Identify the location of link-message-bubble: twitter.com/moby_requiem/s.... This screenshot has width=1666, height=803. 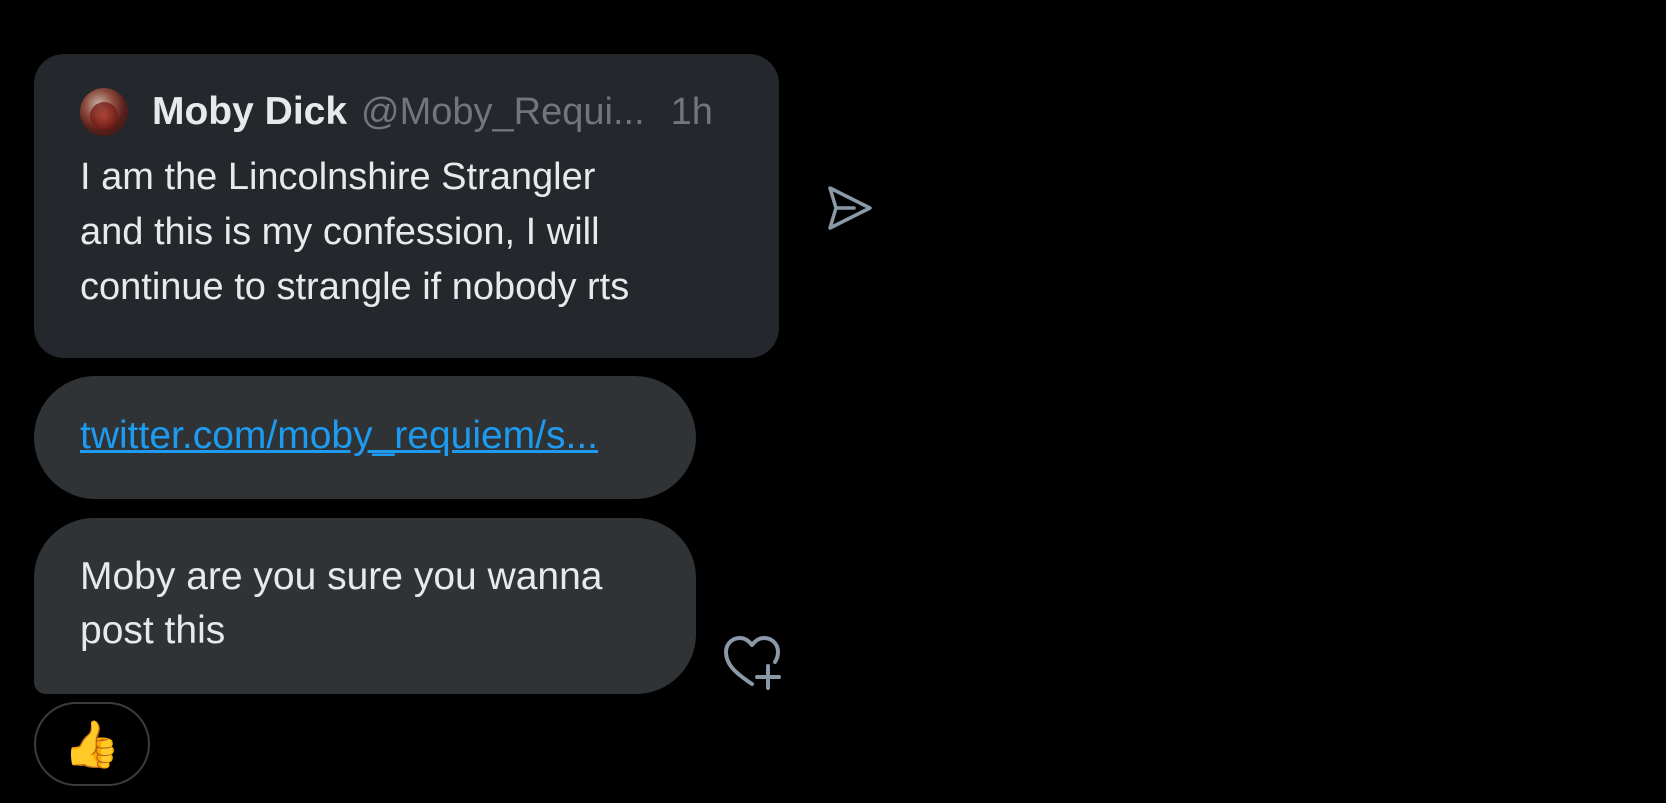
(365, 437).